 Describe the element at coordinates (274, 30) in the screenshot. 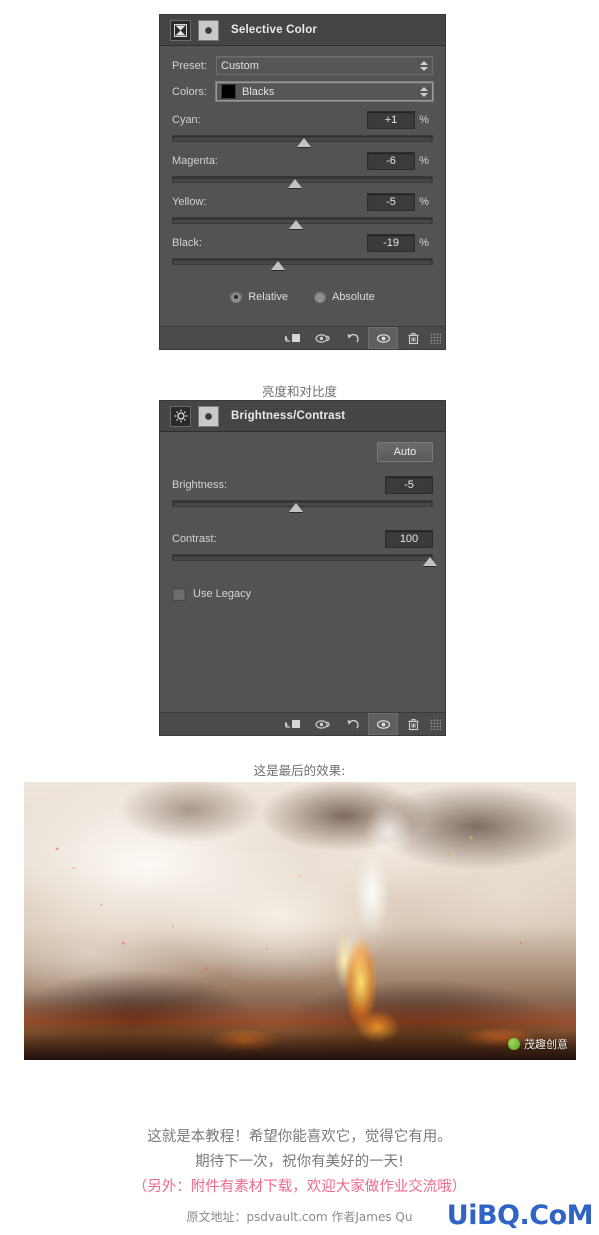

I see `selective-color-title: Selective Color` at that location.